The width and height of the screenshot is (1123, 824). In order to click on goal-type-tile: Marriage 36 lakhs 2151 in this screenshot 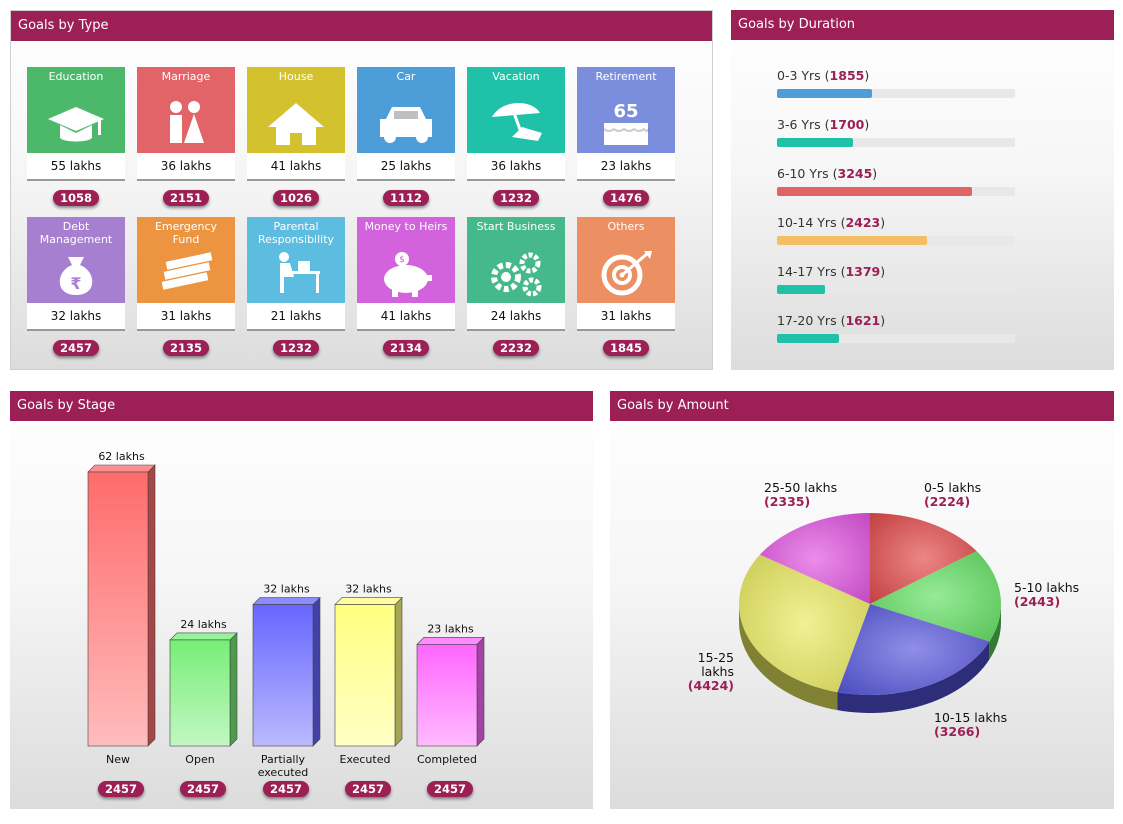, I will do `click(186, 136)`.